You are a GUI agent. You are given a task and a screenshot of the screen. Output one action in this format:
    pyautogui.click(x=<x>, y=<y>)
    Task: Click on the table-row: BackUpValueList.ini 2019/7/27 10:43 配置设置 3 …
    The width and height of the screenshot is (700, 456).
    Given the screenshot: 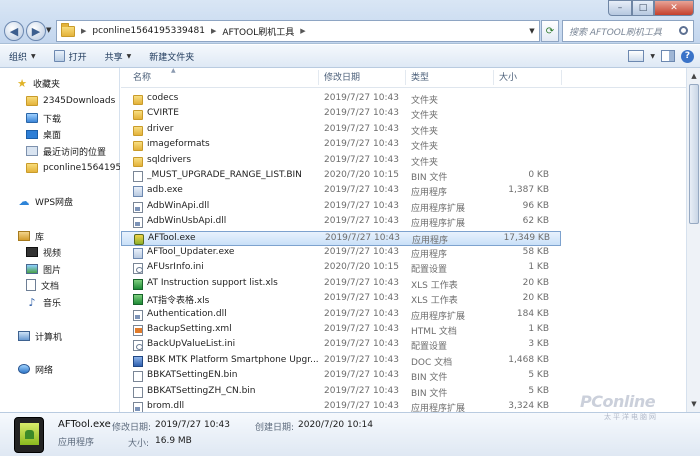 What is the action you would take?
    pyautogui.click(x=341, y=345)
    